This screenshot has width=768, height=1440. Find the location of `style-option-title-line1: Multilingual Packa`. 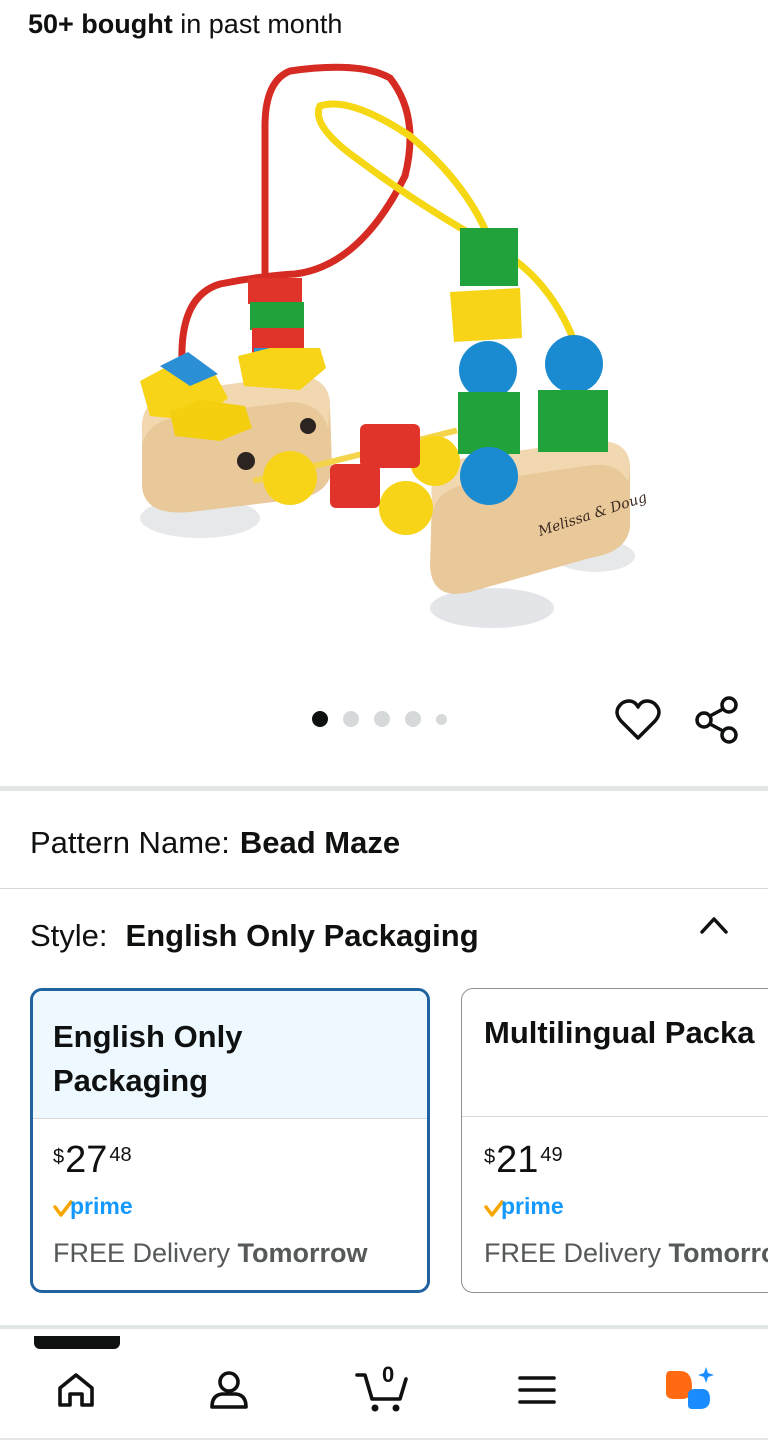

style-option-title-line1: Multilingual Packa is located at coordinates (619, 1032).